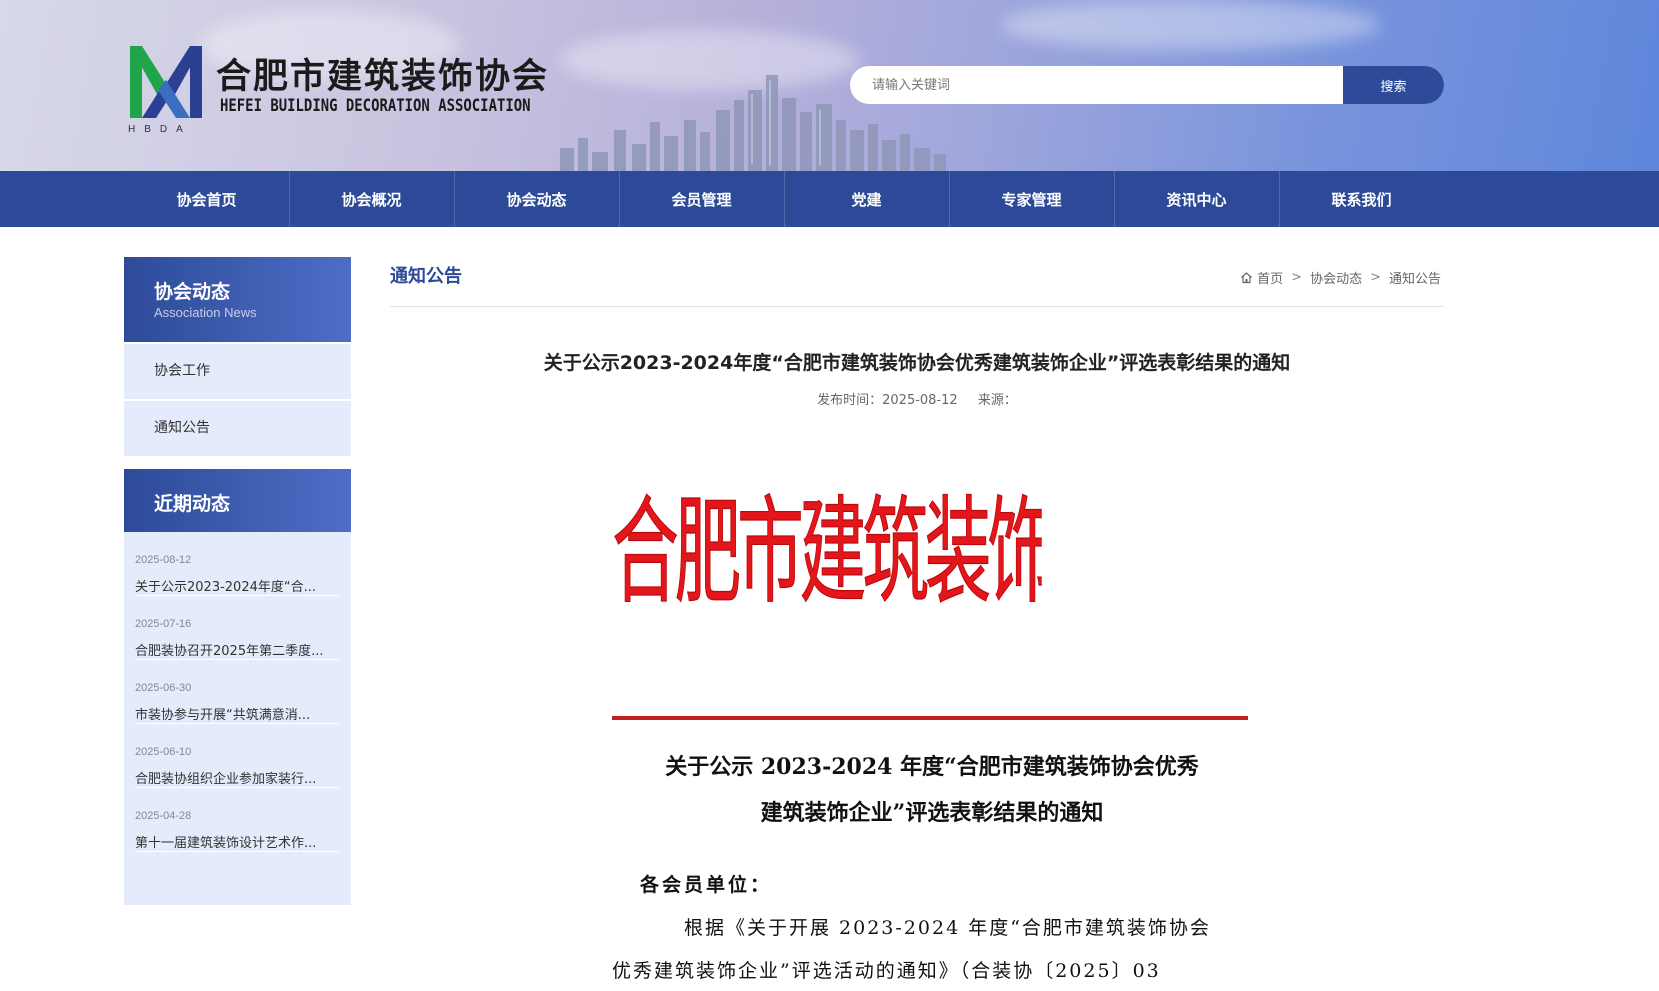 This screenshot has width=1659, height=991. Describe the element at coordinates (426, 276) in the screenshot. I see `page-title: 通知公告` at that location.